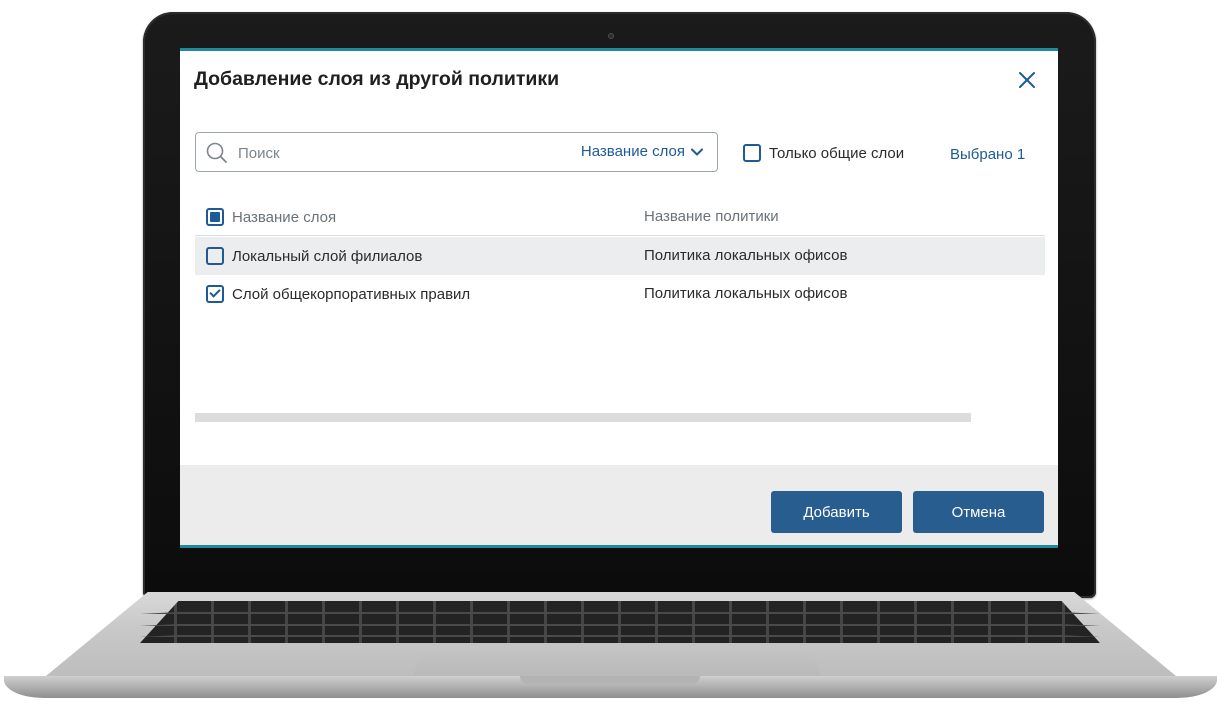 The width and height of the screenshot is (1221, 713). I want to click on close-button, so click(1027, 80).